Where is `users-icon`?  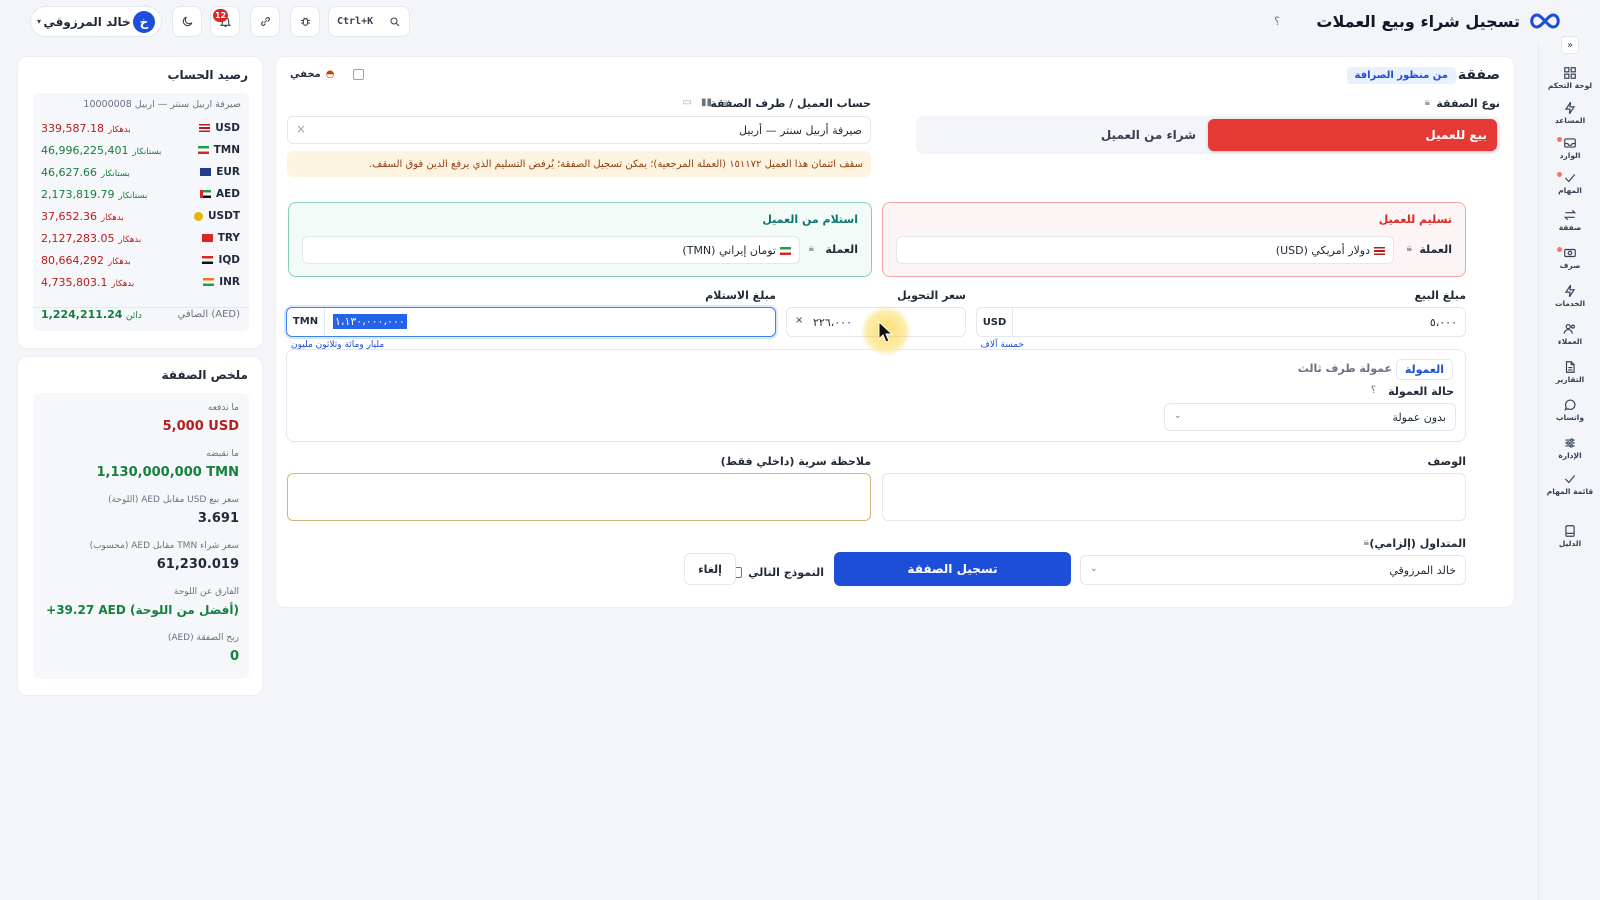
users-icon is located at coordinates (1569, 329).